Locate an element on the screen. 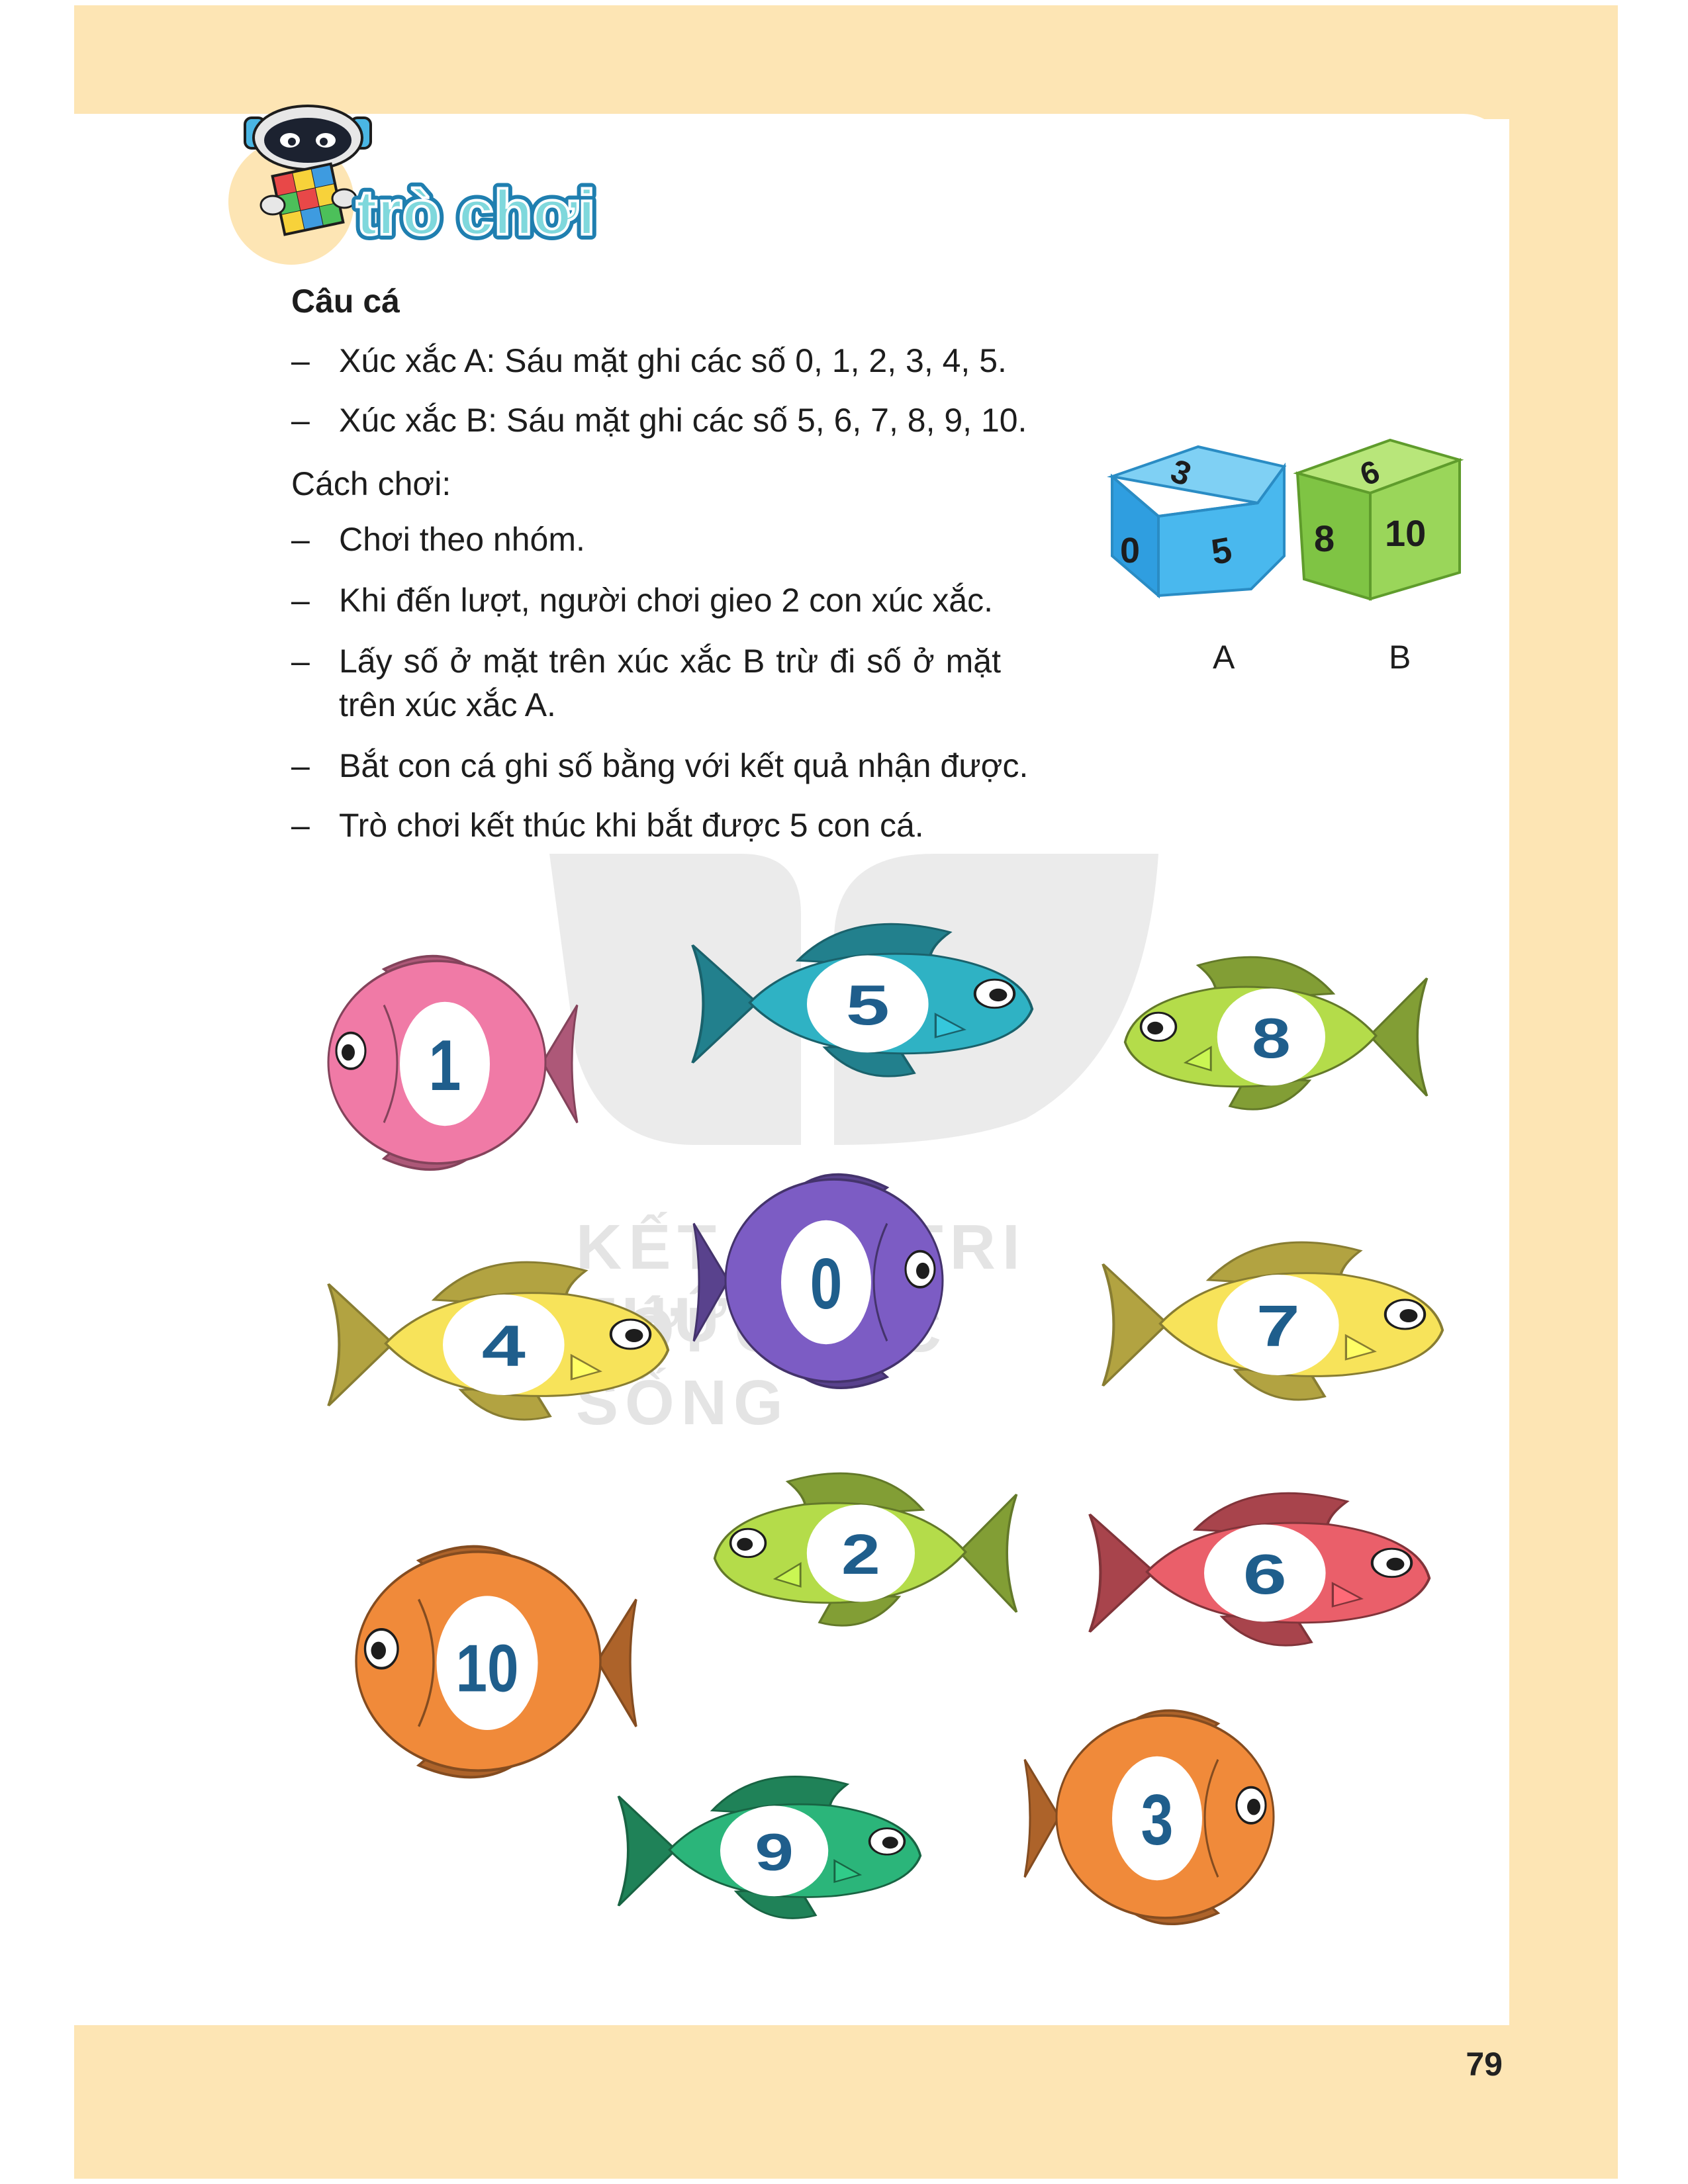  fish-5: 5 is located at coordinates (860, 1003).